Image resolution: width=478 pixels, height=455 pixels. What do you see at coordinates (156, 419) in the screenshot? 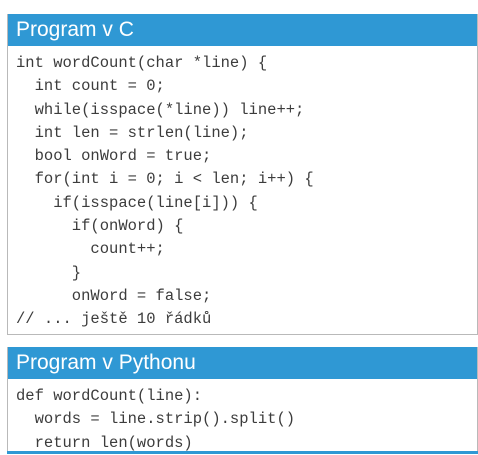
I see `code-line: words = line.strip().split()` at bounding box center [156, 419].